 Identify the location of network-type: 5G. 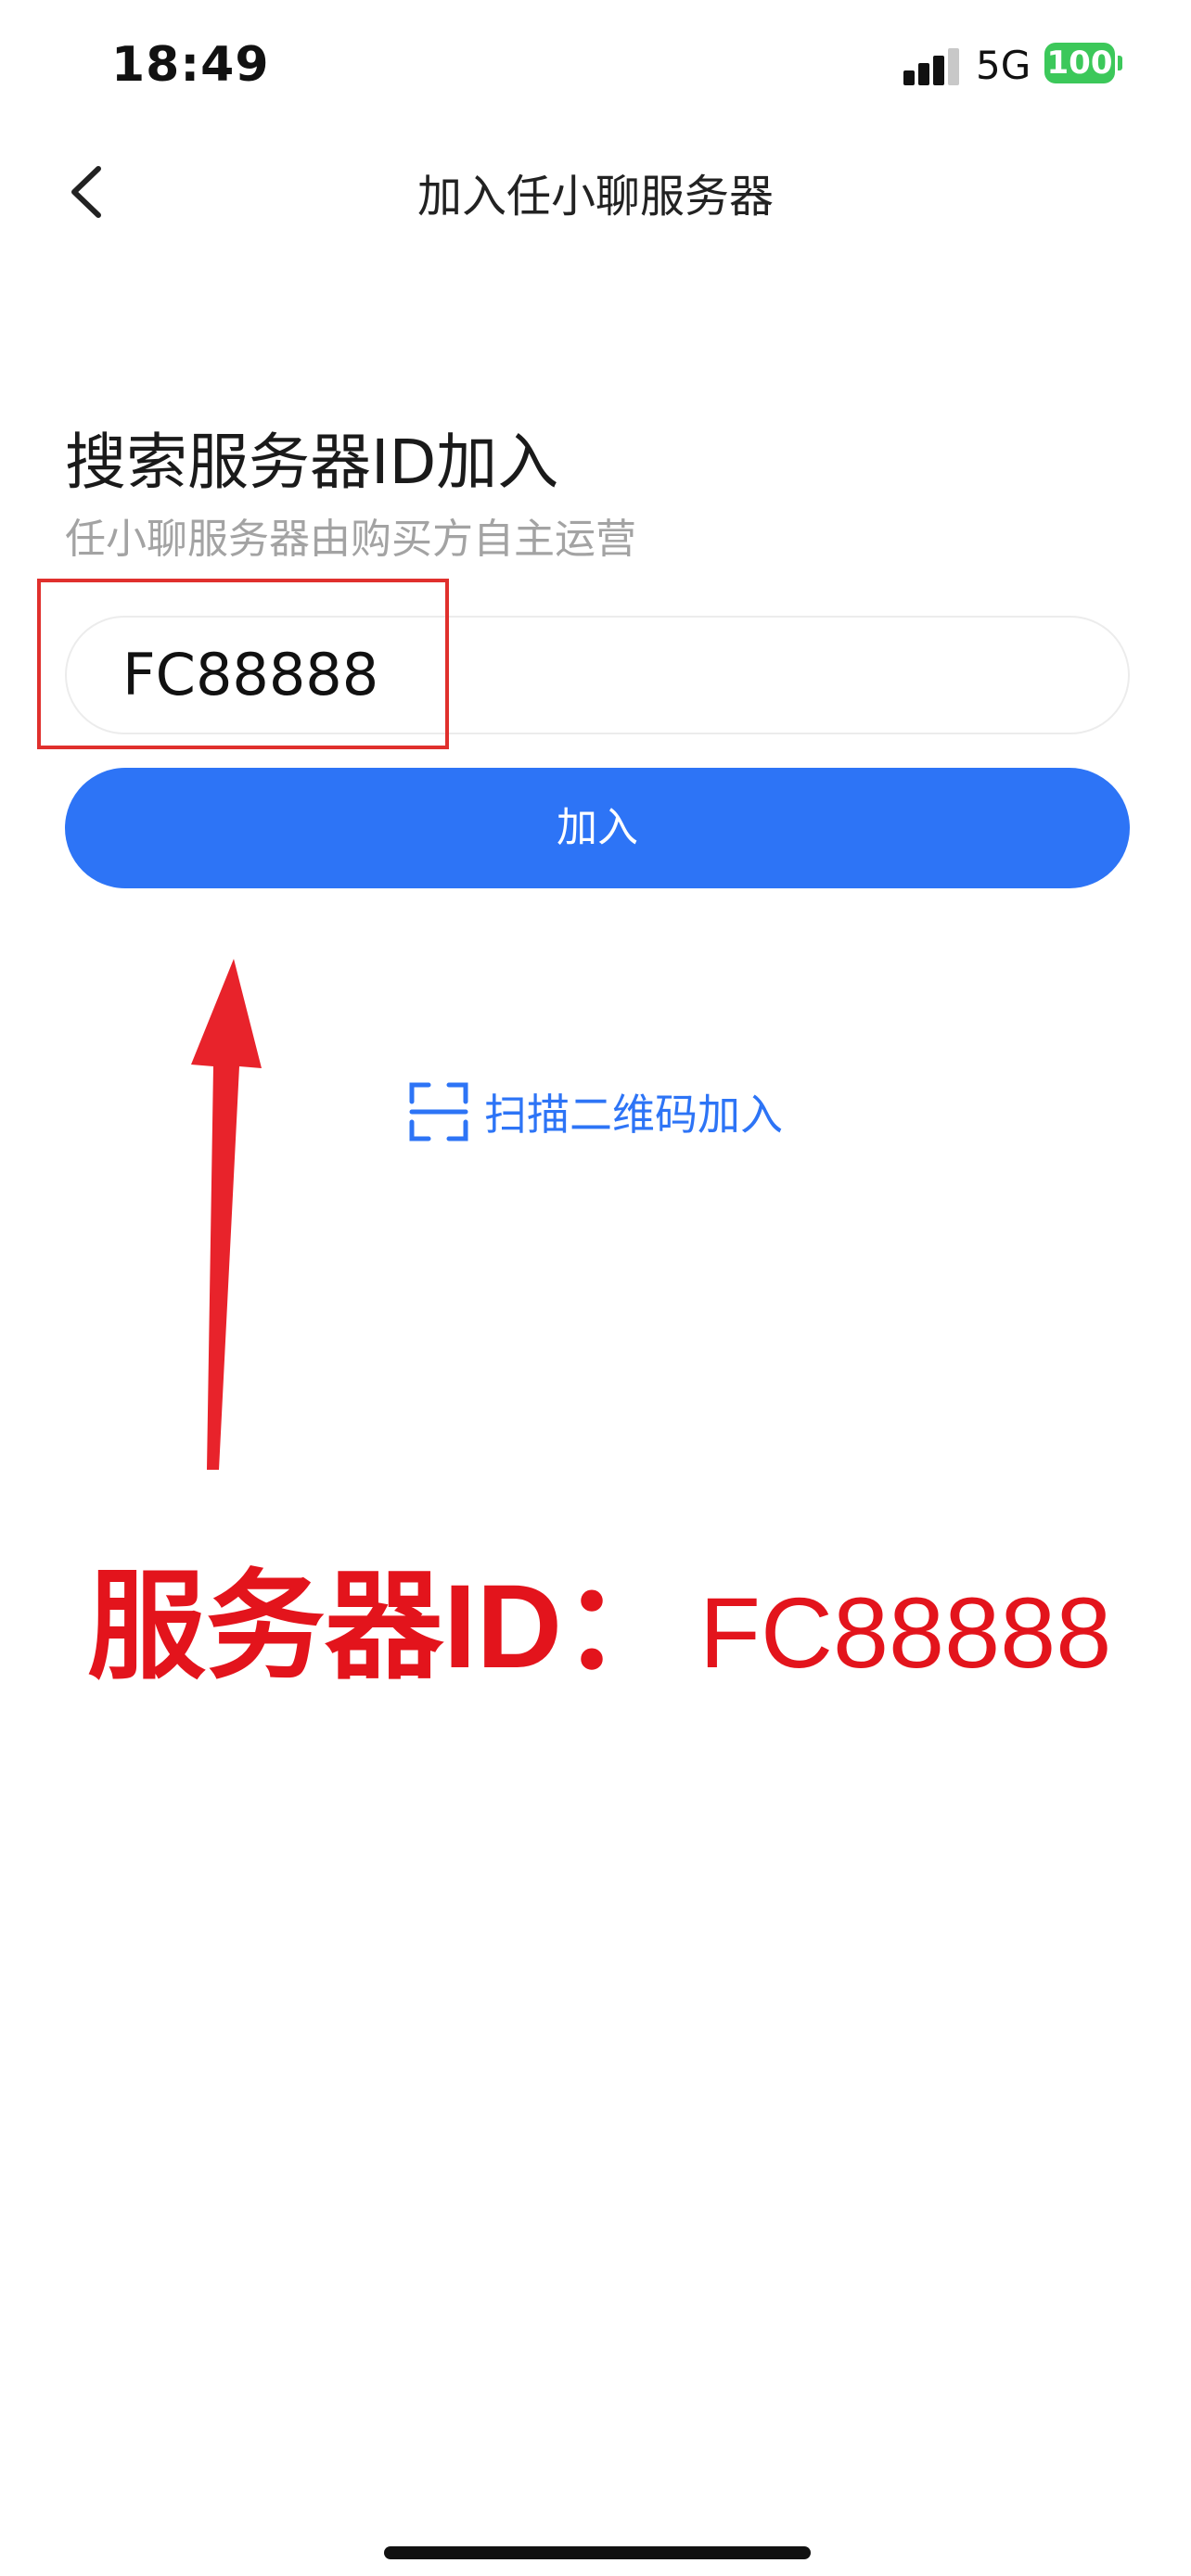
(1003, 66).